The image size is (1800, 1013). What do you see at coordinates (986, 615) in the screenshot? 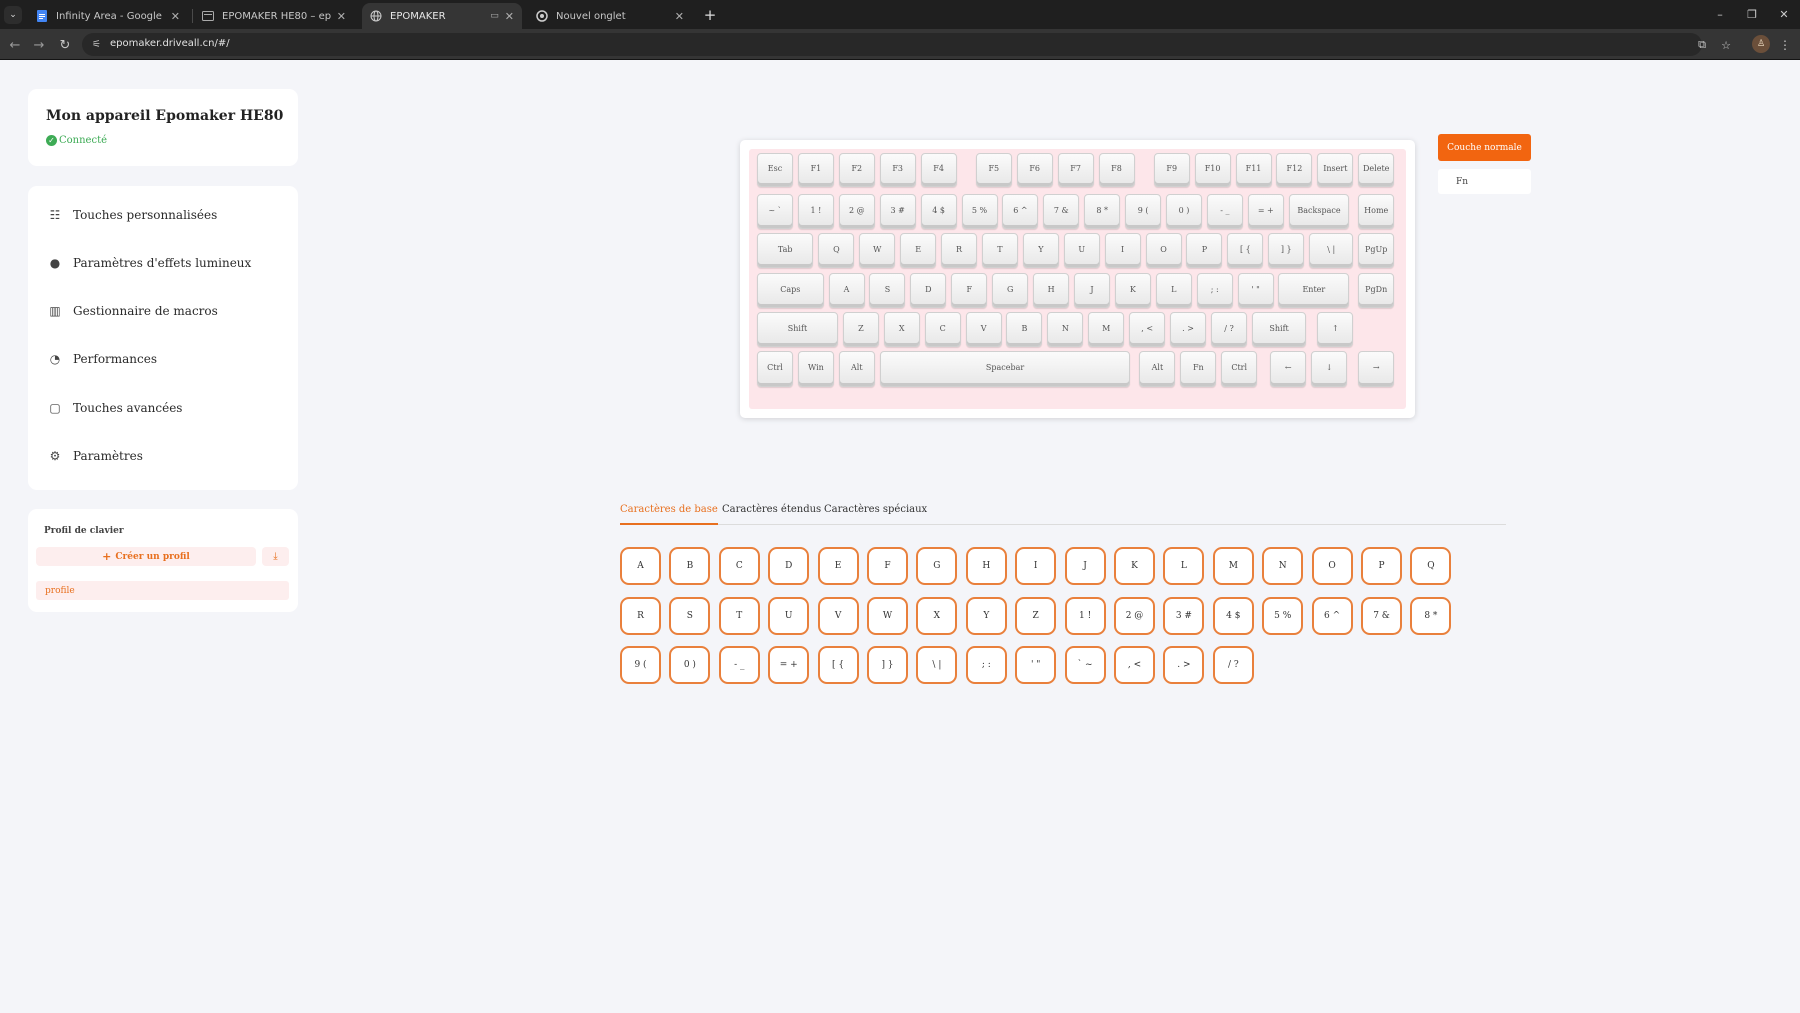
I see `char-key: Y` at bounding box center [986, 615].